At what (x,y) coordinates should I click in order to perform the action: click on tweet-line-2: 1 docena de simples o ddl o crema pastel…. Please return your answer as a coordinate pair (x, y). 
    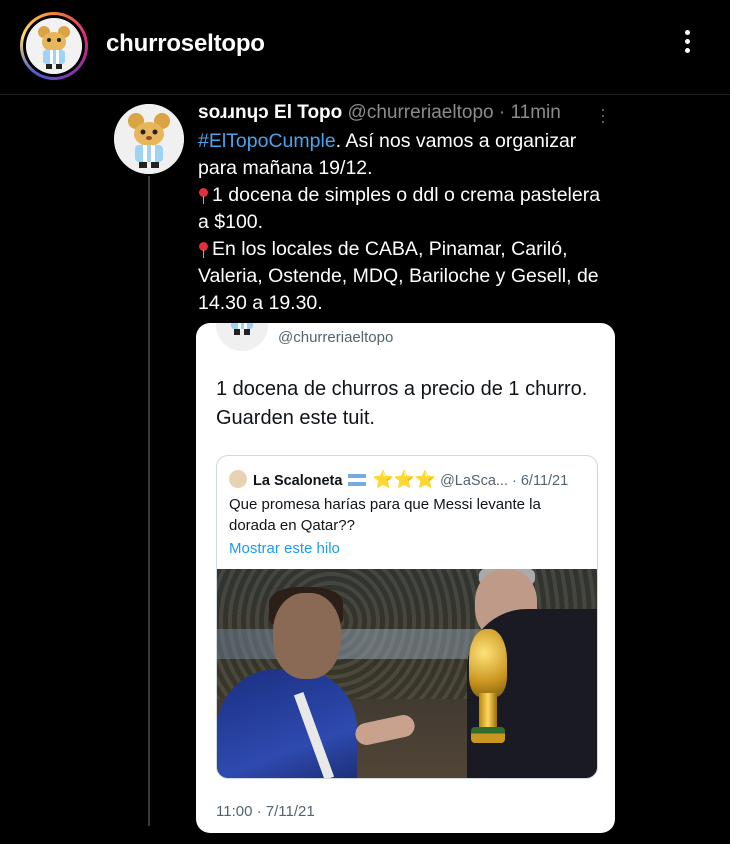
    Looking at the image, I should click on (399, 208).